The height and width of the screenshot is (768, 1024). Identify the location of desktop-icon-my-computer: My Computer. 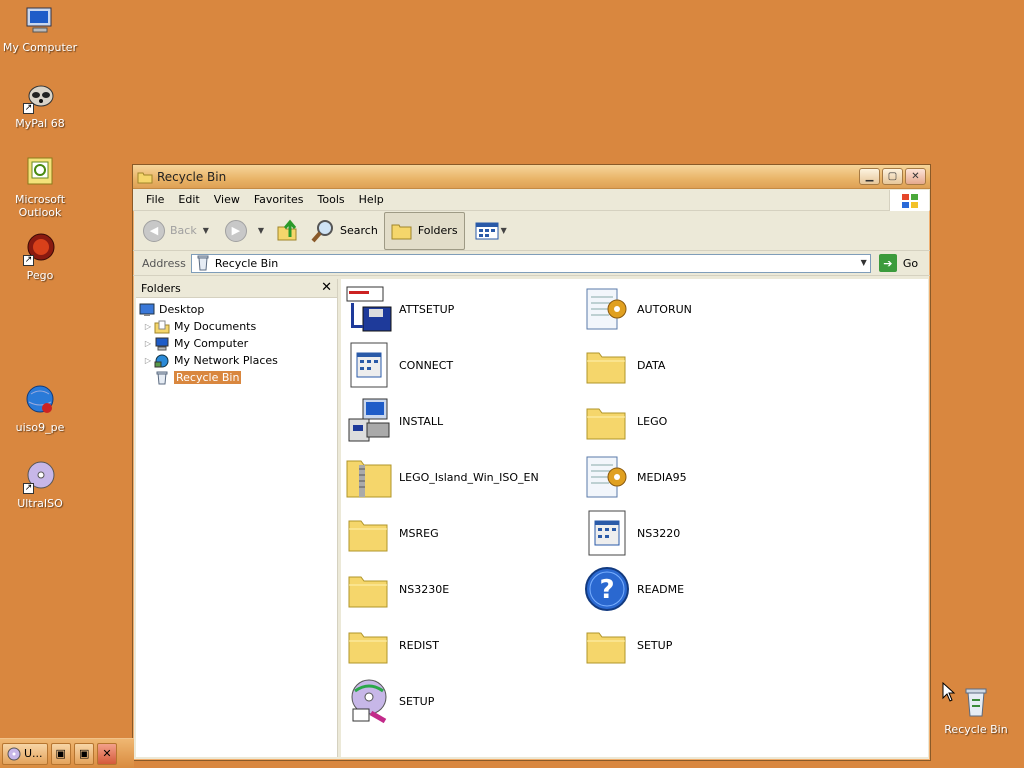
(40, 29).